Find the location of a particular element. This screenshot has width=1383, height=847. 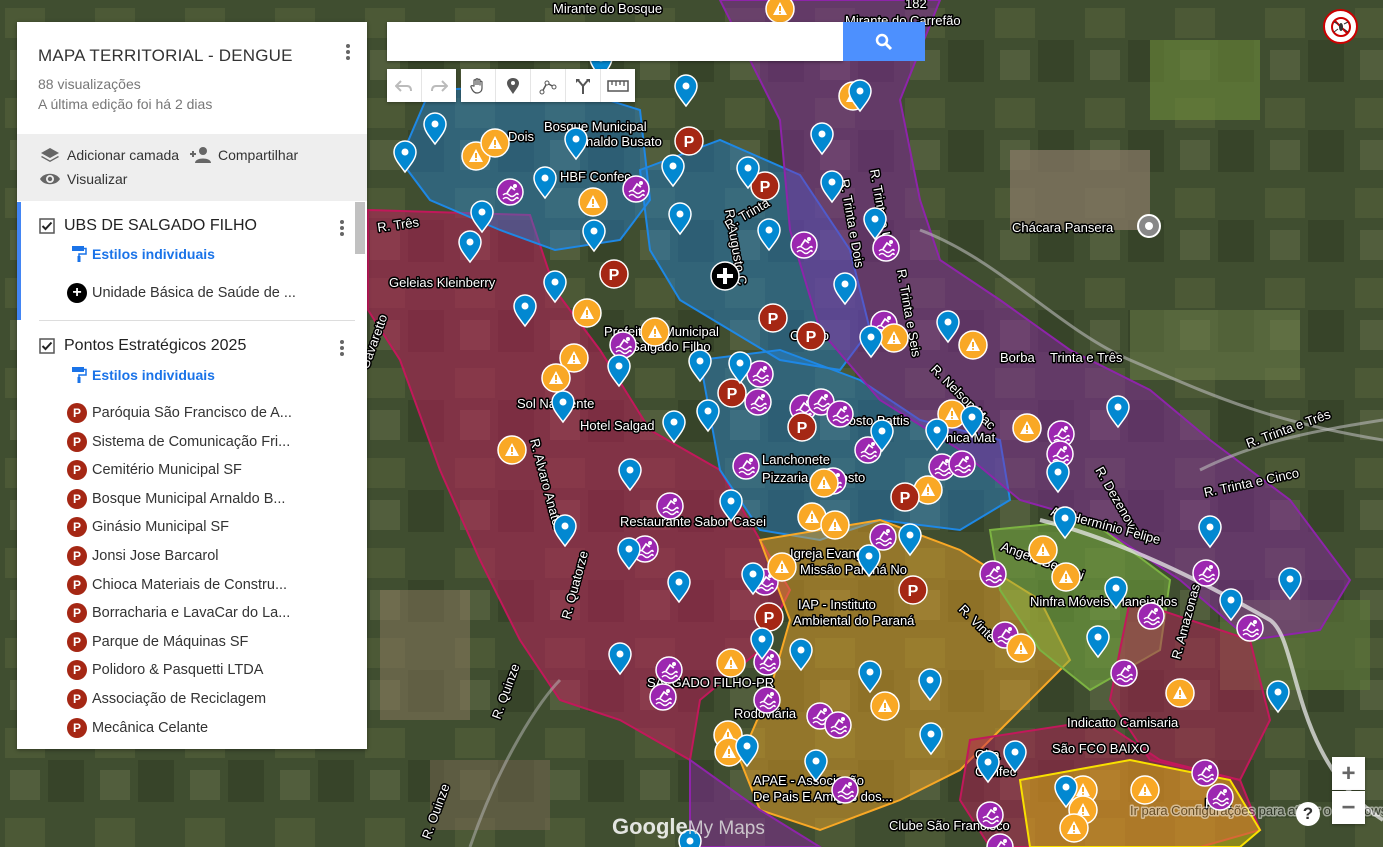

search-input is located at coordinates (615, 41).